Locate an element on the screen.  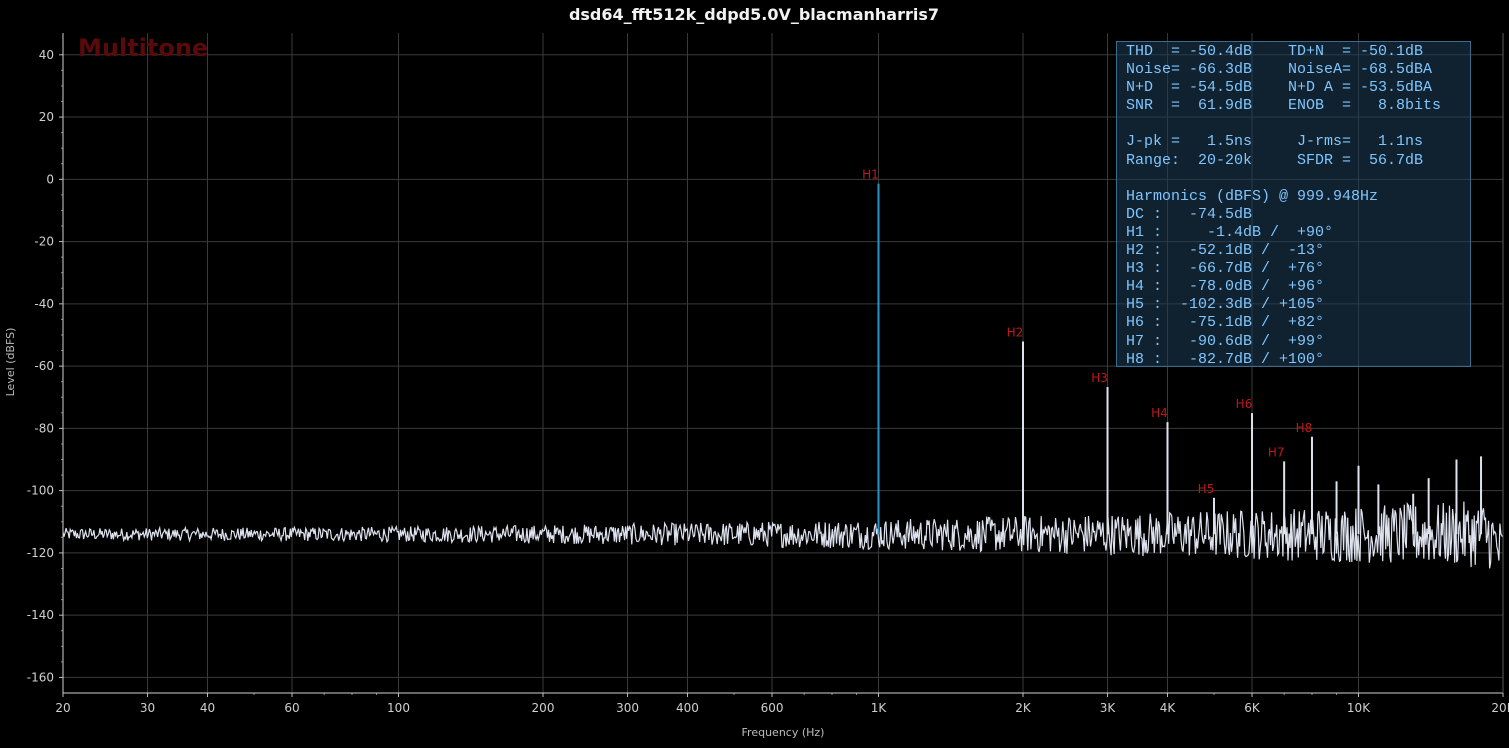
harmonic-label-h5: H5 is located at coordinates (1206, 489).